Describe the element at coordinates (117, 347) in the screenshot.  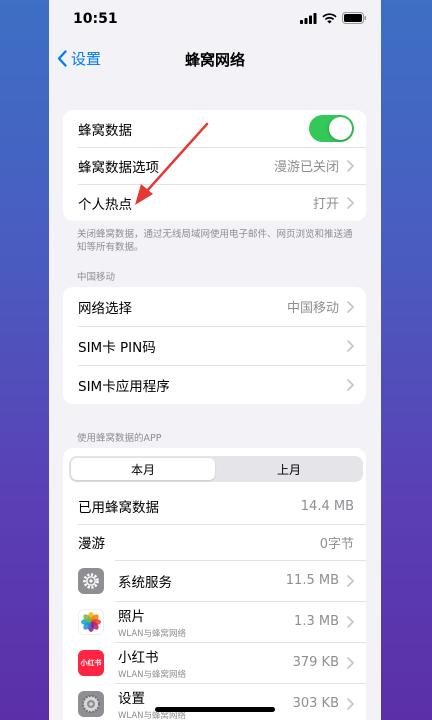
I see `sim-pin-label: SIM卡 PIN码` at that location.